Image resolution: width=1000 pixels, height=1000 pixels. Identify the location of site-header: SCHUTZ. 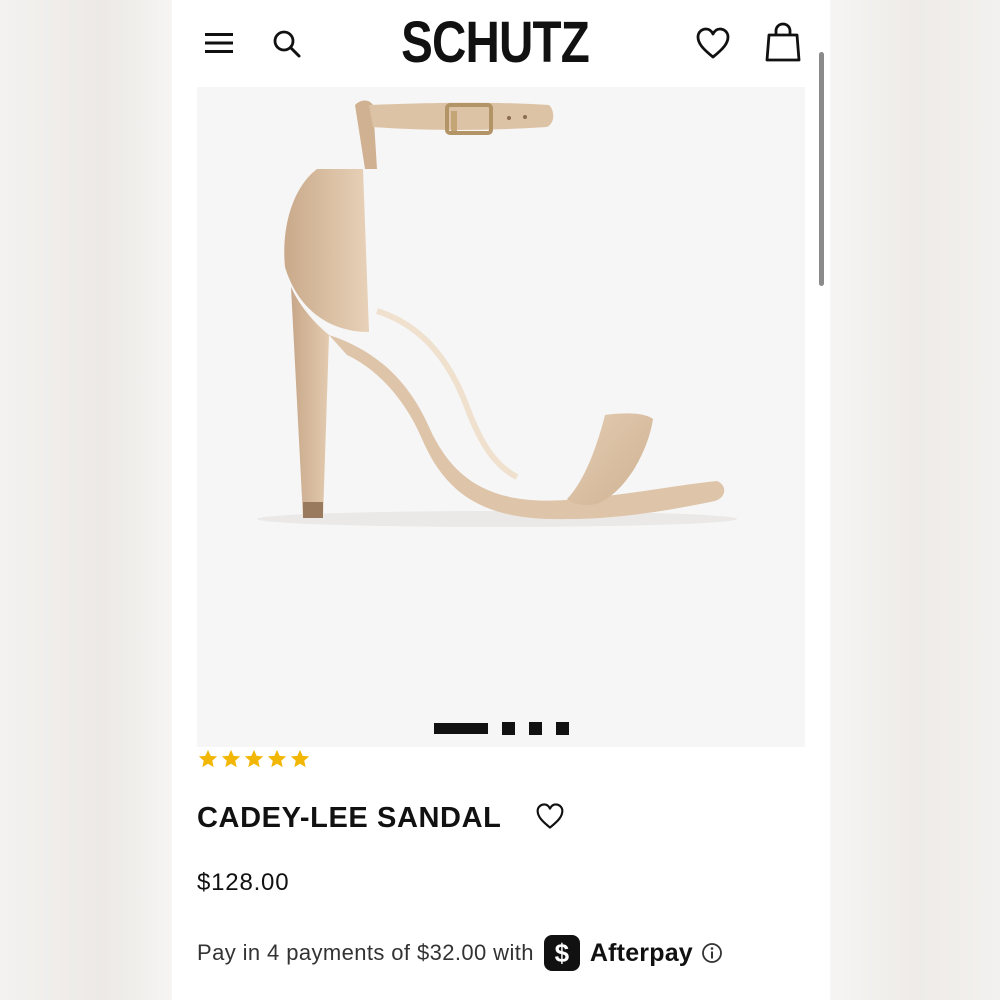
(501, 43).